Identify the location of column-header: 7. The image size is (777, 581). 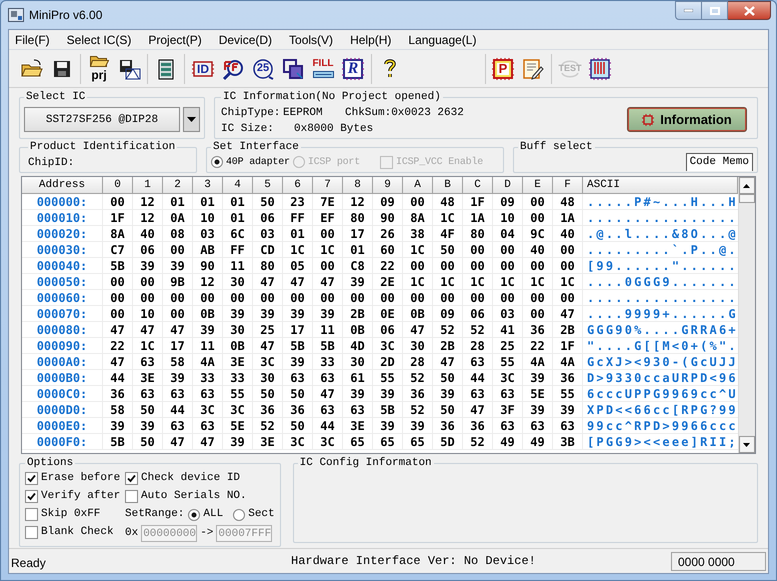
(328, 185).